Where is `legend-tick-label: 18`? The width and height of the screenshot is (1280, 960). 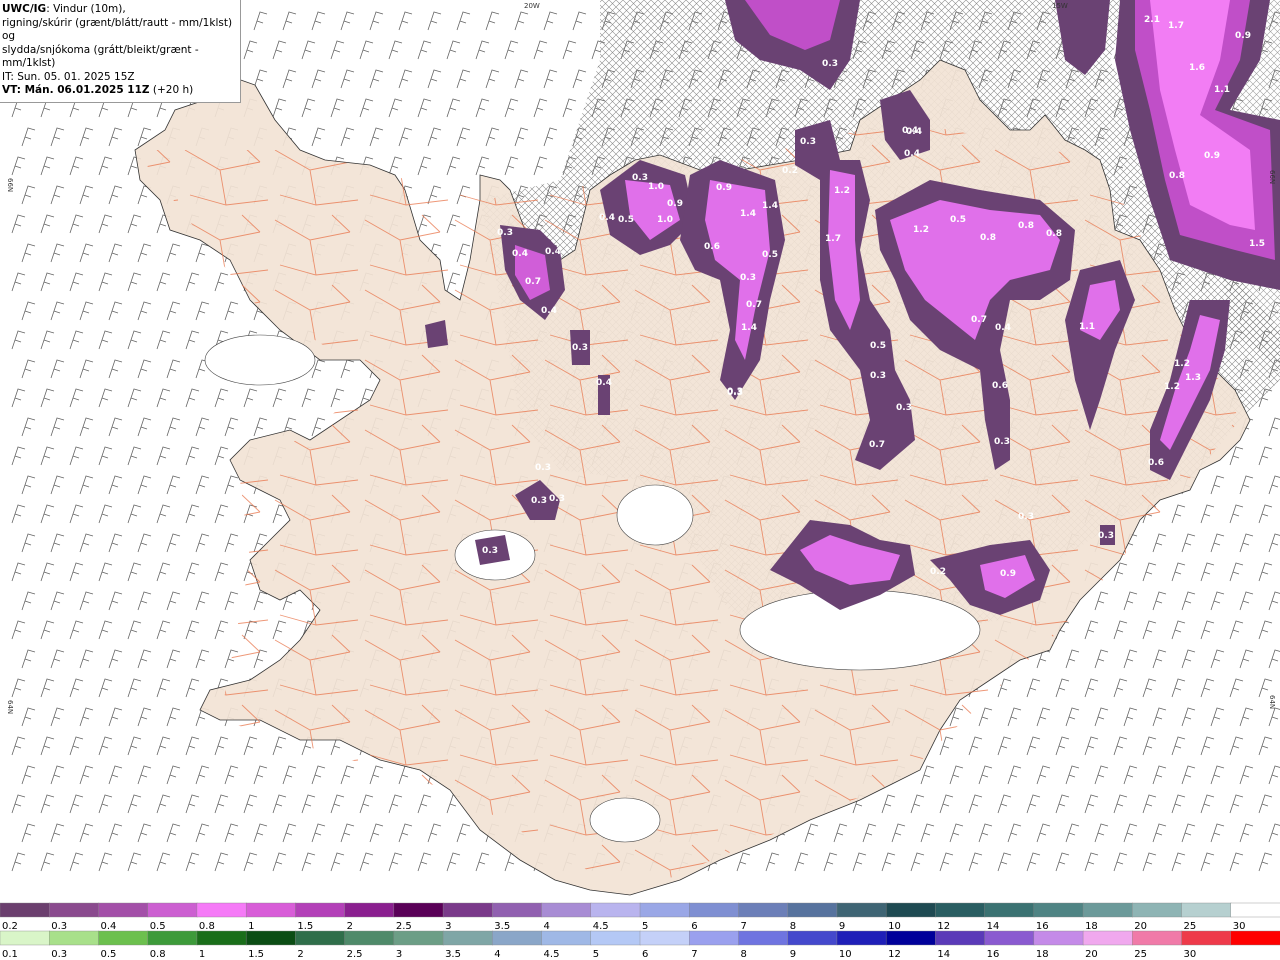
legend-tick-label: 18 is located at coordinates (1091, 926).